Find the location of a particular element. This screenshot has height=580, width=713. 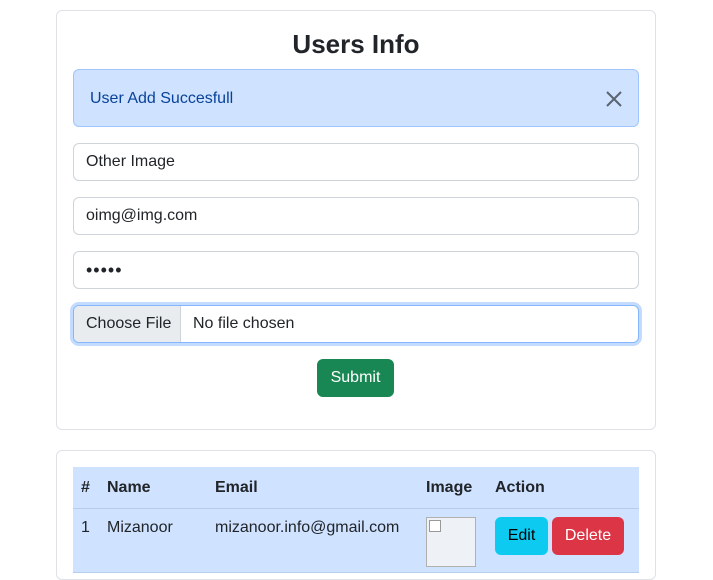

file-input: Choose File No file chosen is located at coordinates (356, 324).